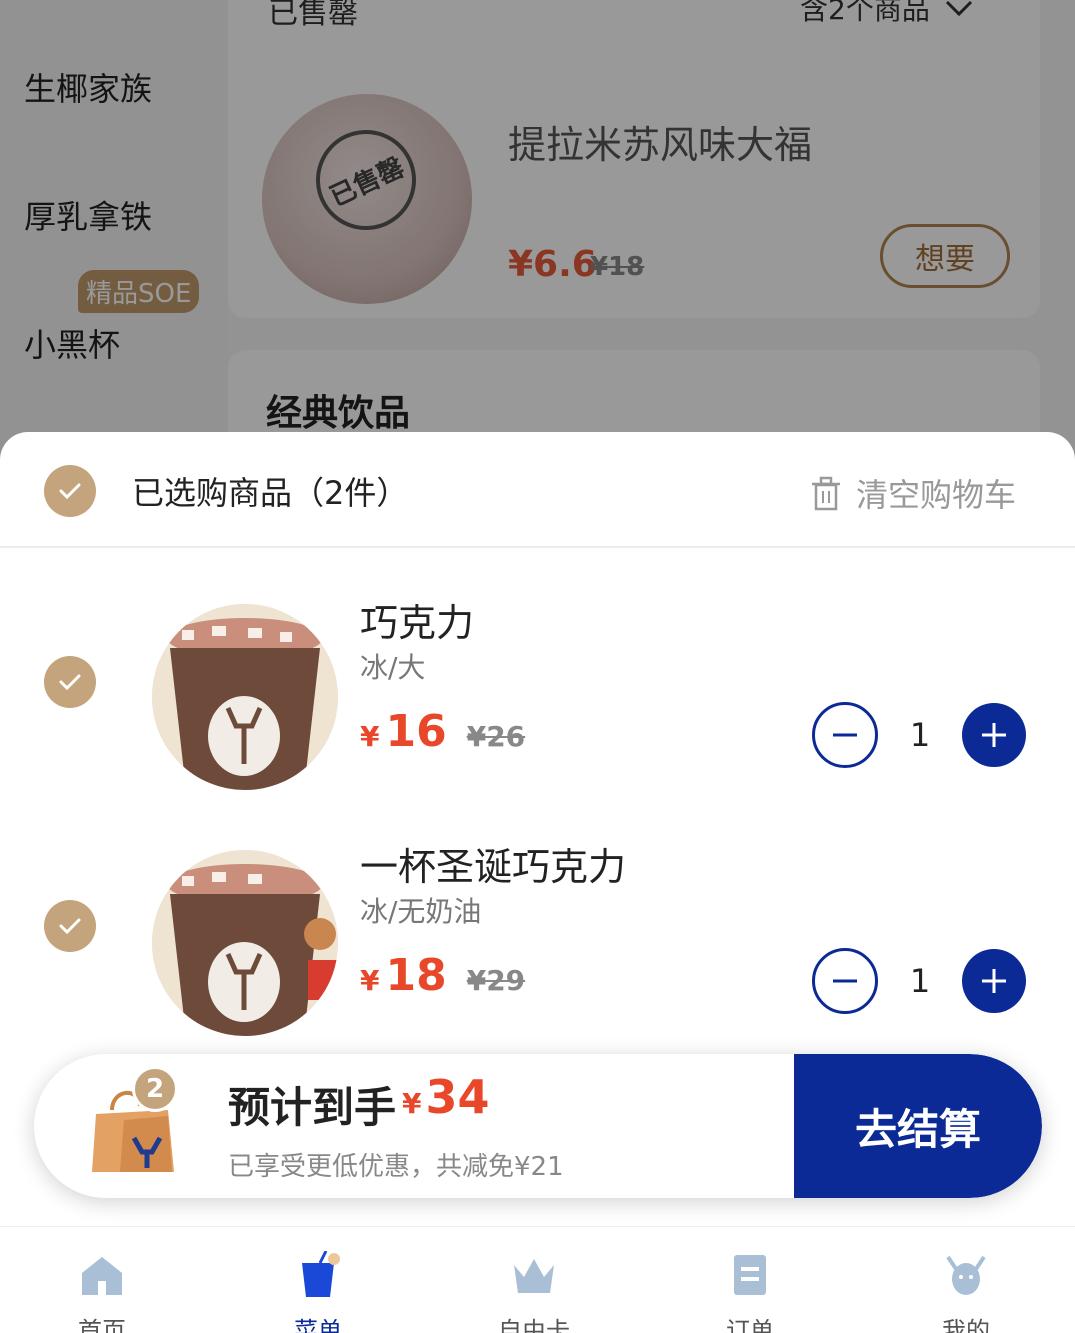 Image resolution: width=1075 pixels, height=1333 pixels. What do you see at coordinates (537, 490) in the screenshot?
I see `cart-header: 已选购商品（2件） 清空购物车` at bounding box center [537, 490].